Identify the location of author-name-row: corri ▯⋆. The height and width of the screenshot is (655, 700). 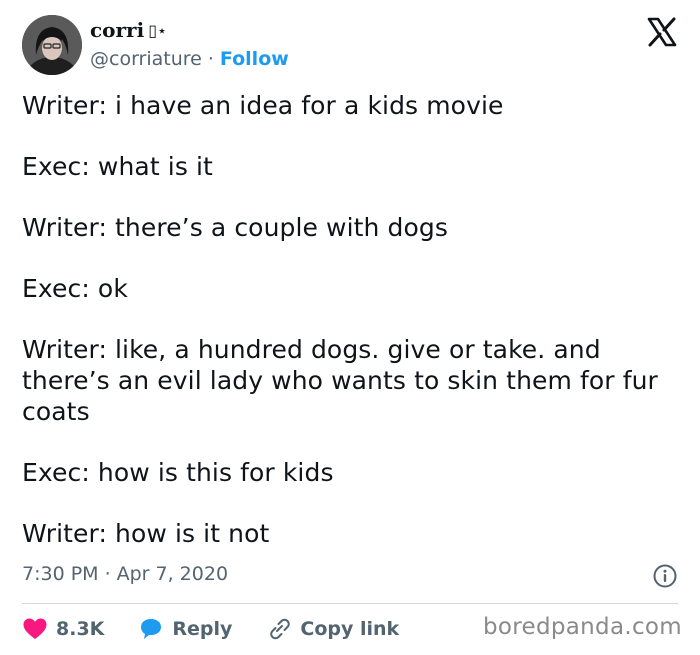
(128, 30).